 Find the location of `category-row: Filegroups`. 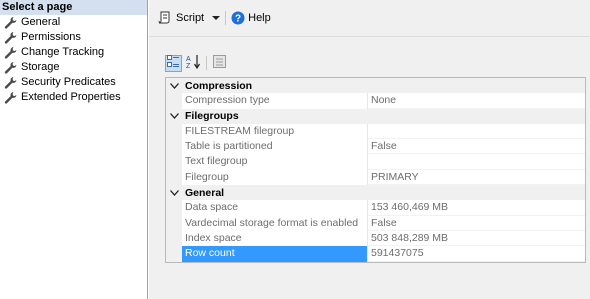

category-row: Filegroups is located at coordinates (375, 116).